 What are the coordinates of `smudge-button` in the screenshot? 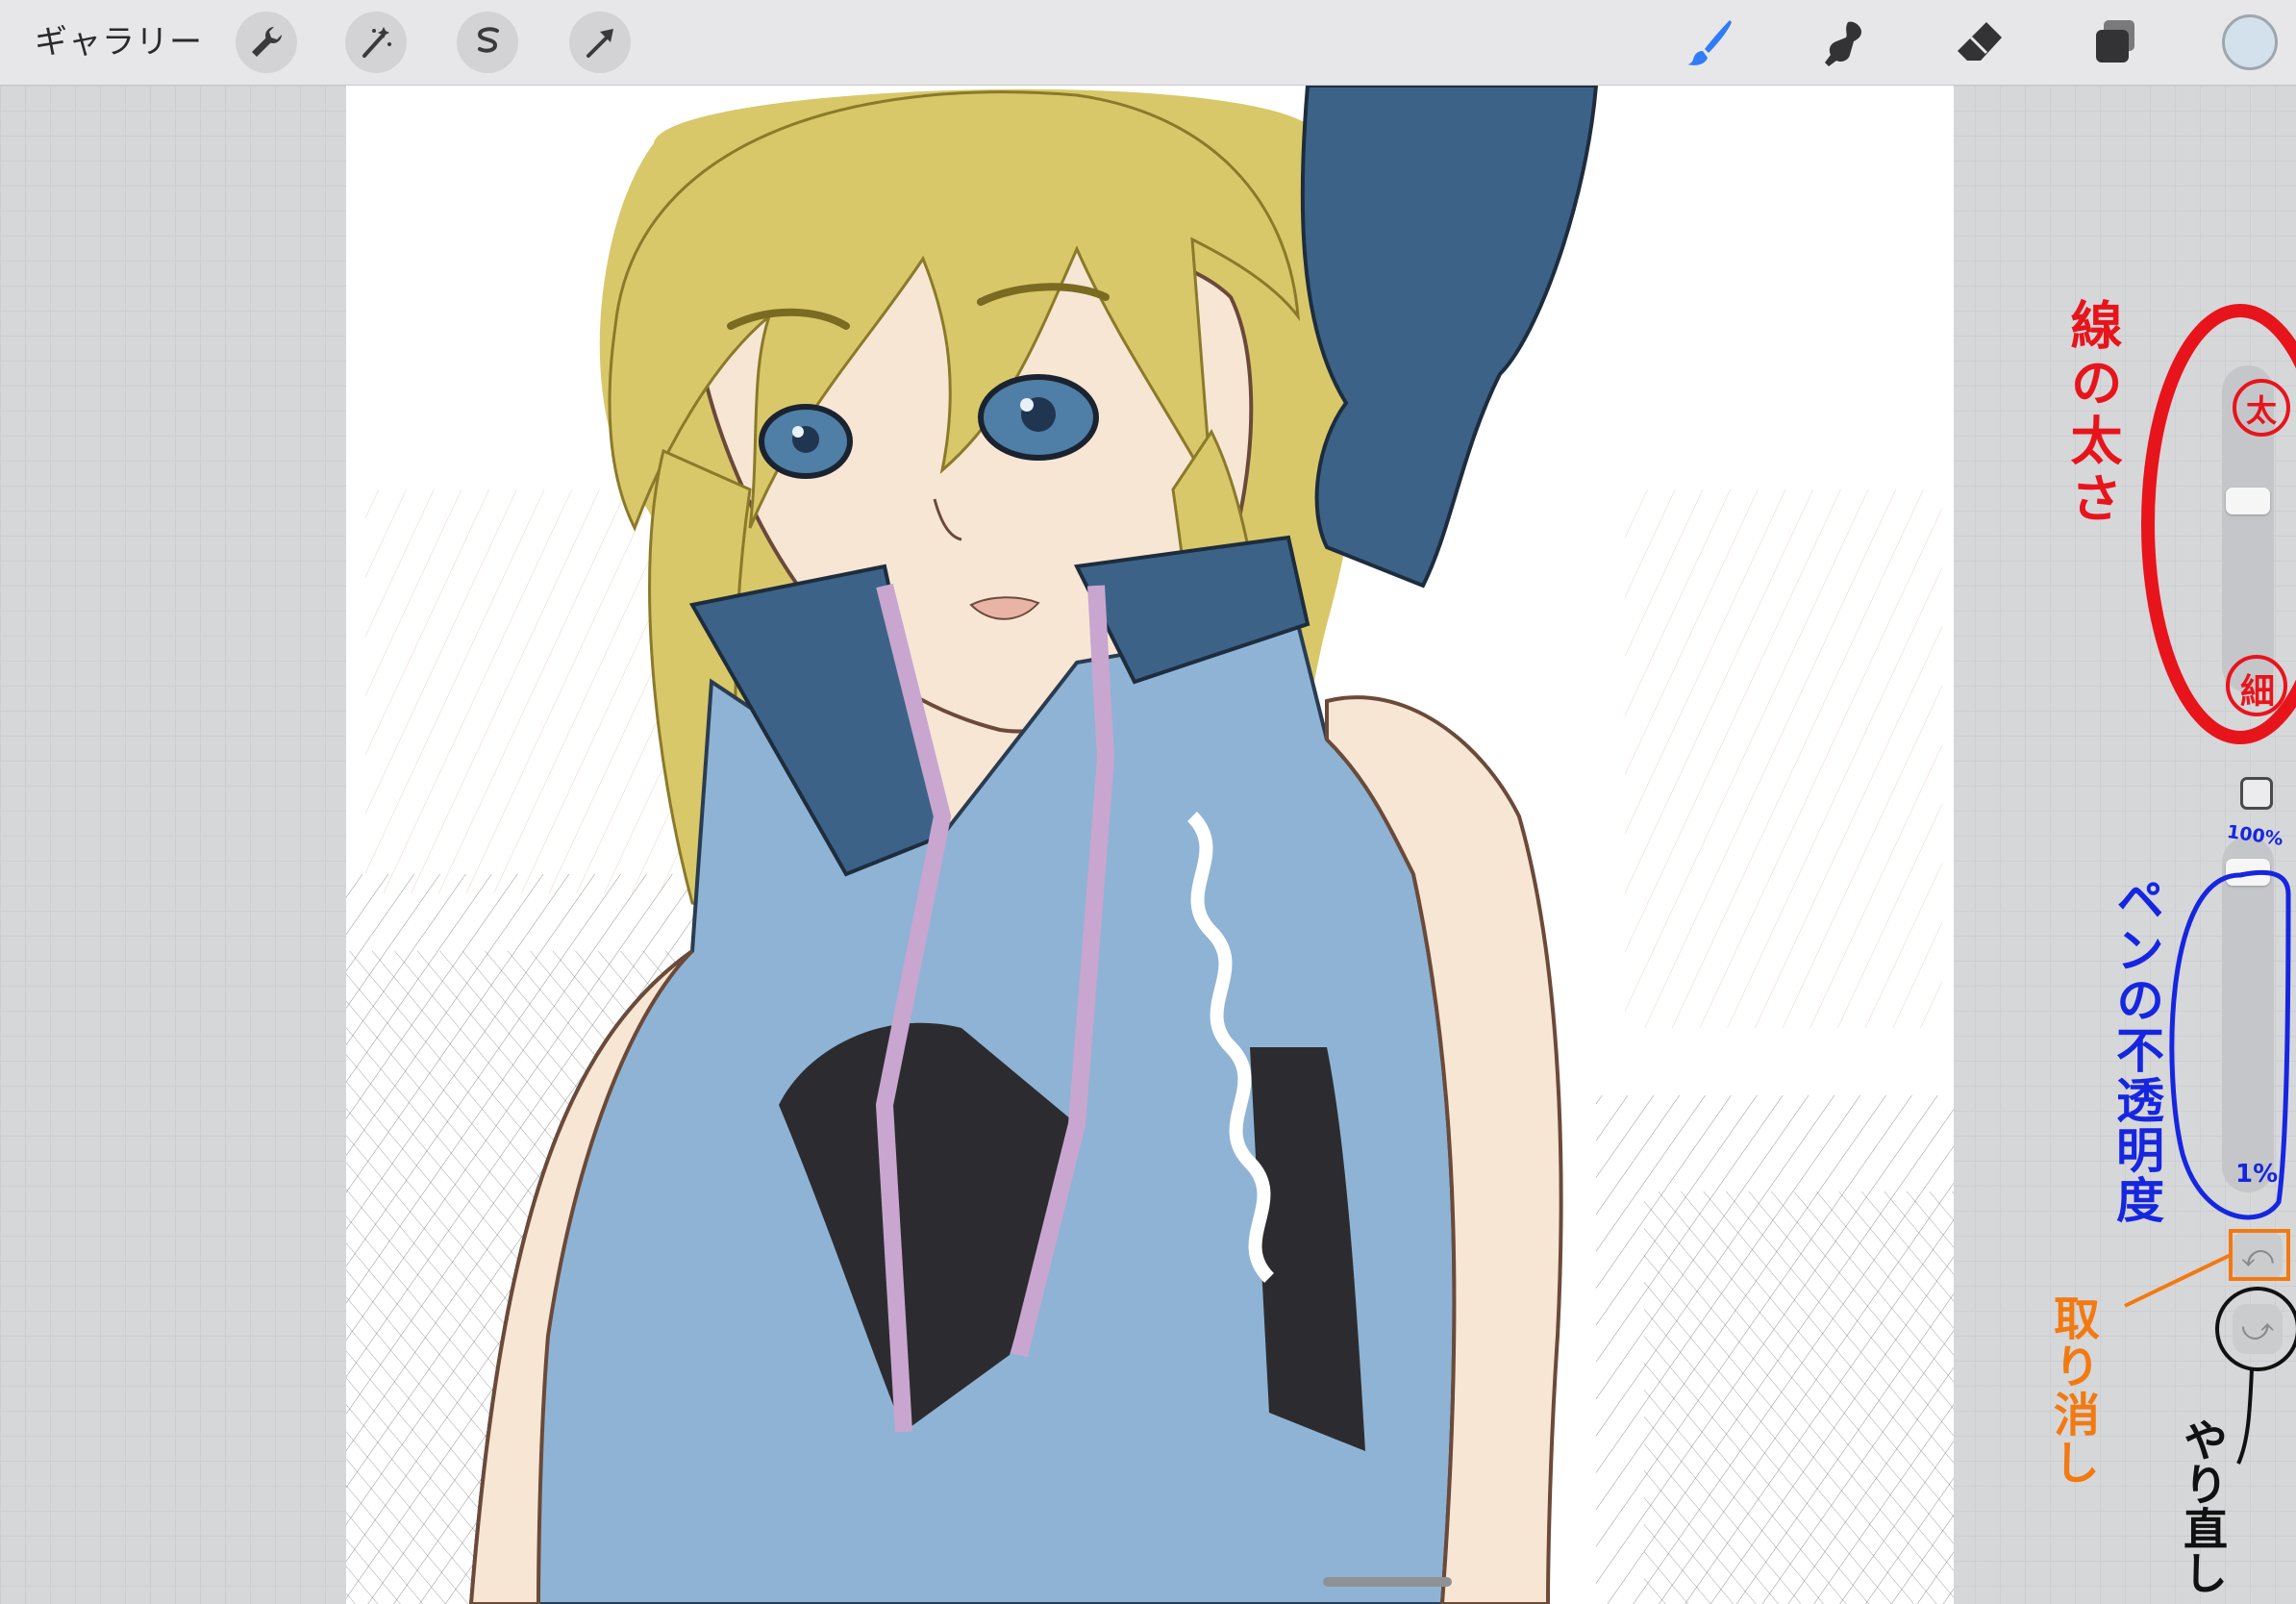 It's located at (1845, 42).